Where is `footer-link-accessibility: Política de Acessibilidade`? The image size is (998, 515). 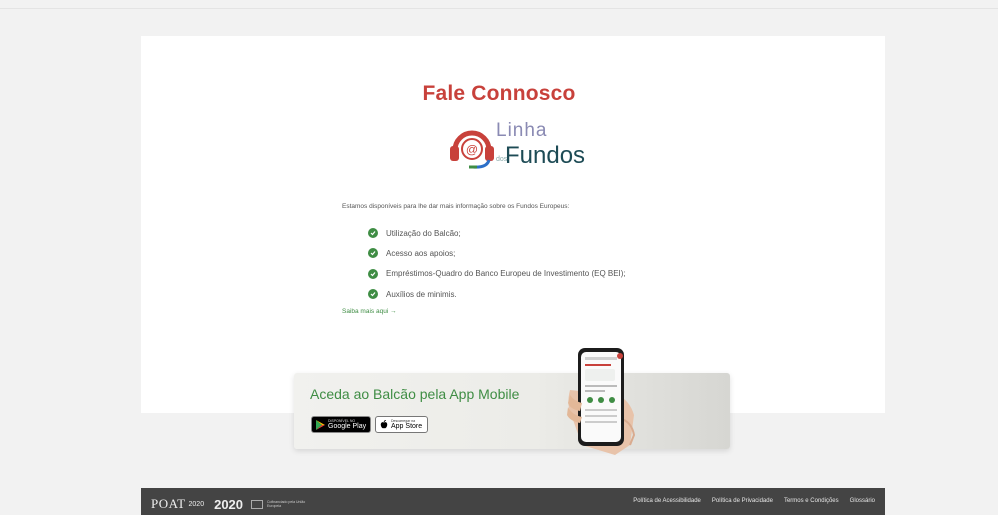
footer-link-accessibility: Política de Acessibilidade is located at coordinates (667, 501).